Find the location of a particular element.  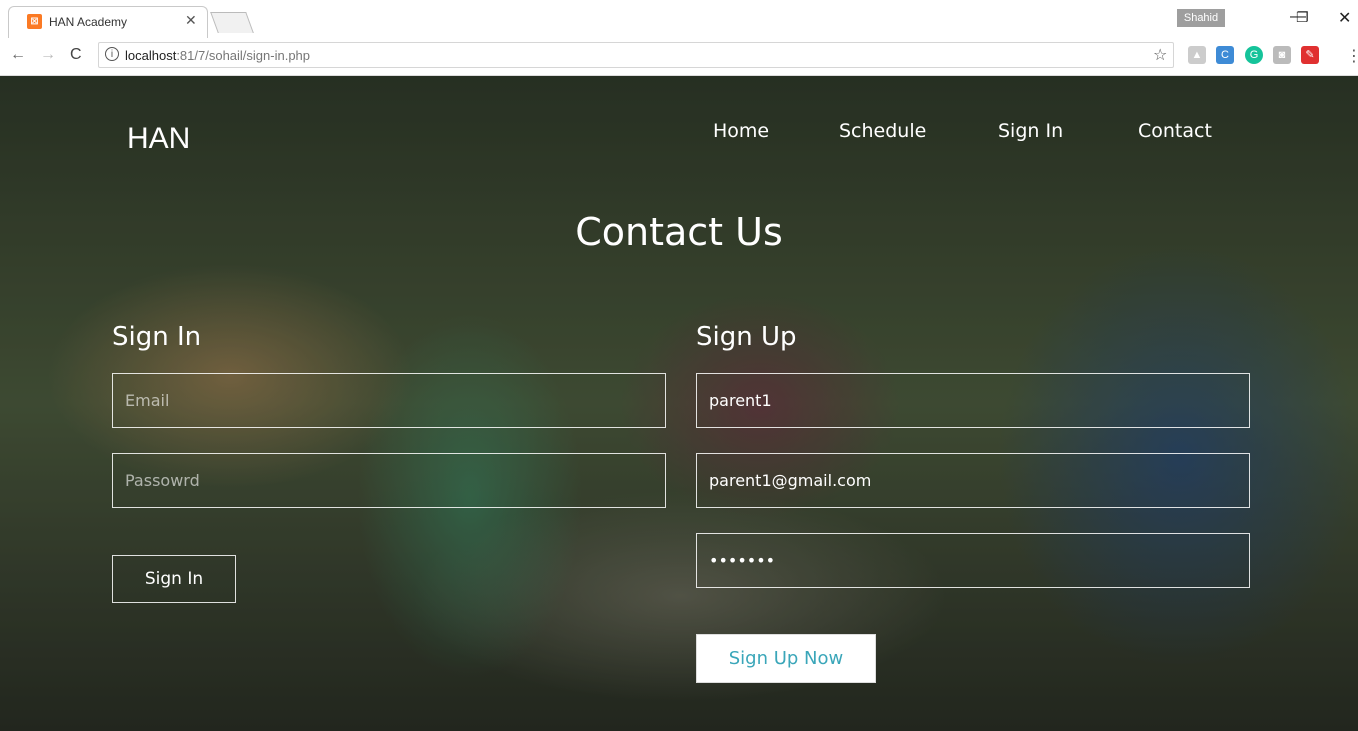

sign-in-button: Sign In is located at coordinates (174, 579).